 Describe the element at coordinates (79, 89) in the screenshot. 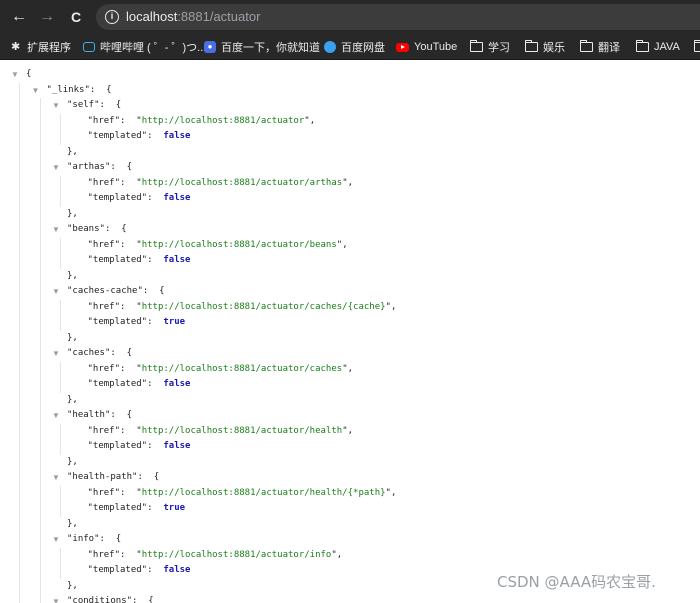

I see `json-code: "_links": {` at that location.